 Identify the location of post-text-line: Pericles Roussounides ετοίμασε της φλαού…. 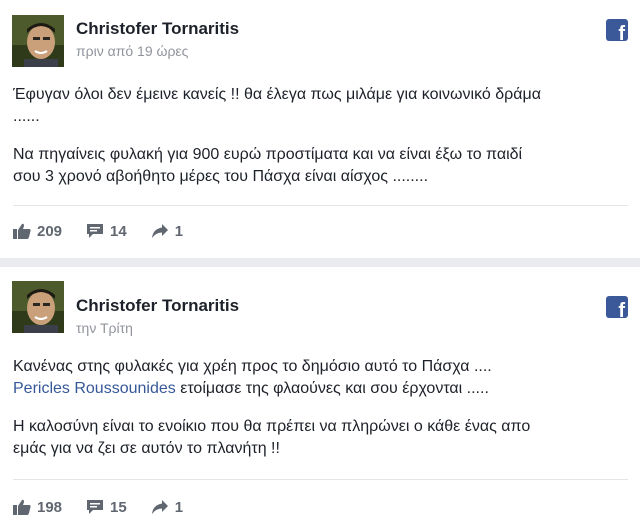
(251, 388).